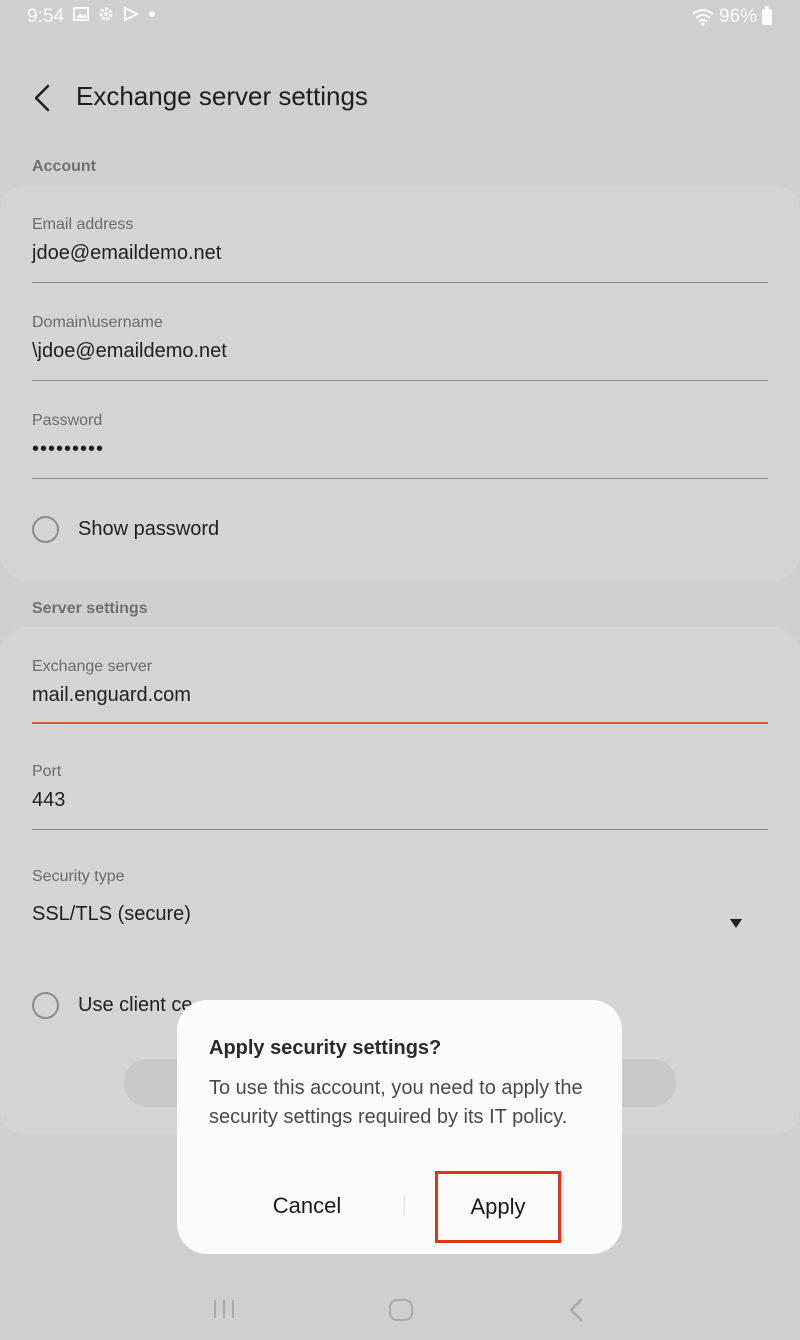 Image resolution: width=800 pixels, height=1340 pixels. I want to click on app-header: Exchange server settings, so click(400, 97).